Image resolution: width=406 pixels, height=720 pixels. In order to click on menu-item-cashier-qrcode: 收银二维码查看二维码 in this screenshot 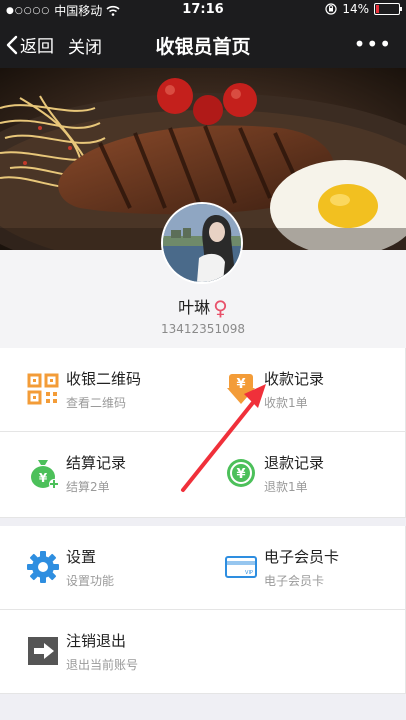, I will do `click(99, 390)`.